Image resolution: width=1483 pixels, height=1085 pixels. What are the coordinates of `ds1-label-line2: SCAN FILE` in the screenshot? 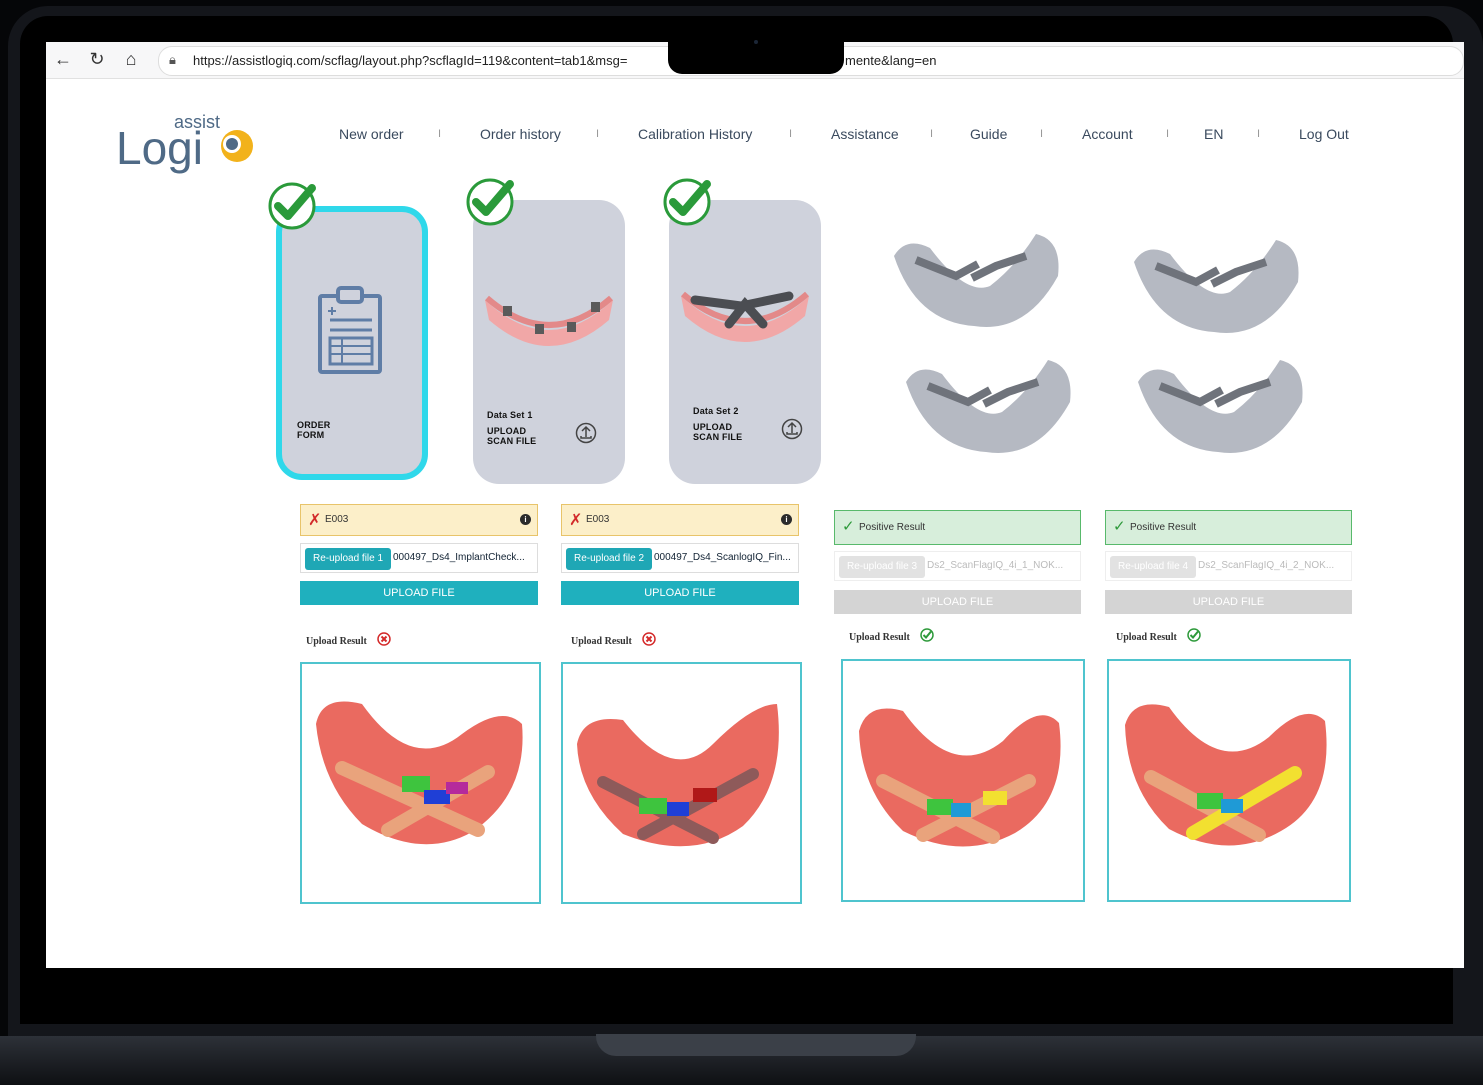 It's located at (512, 441).